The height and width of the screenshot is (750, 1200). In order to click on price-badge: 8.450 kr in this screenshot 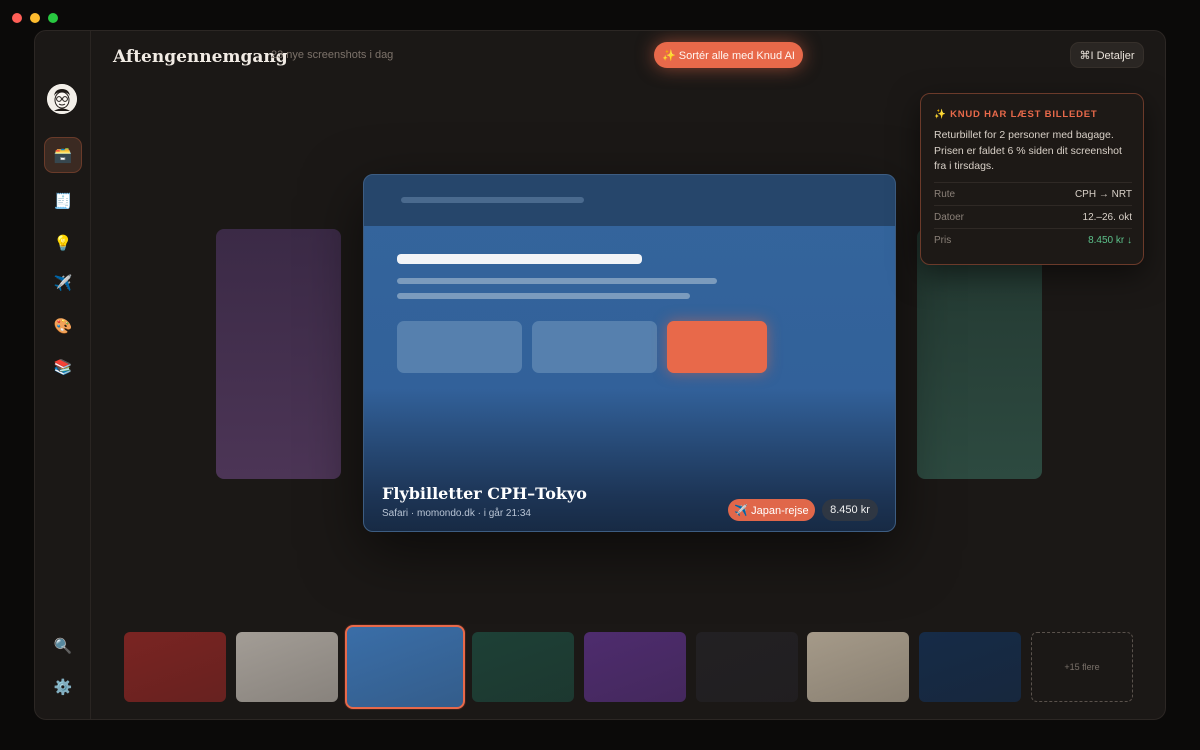, I will do `click(850, 510)`.